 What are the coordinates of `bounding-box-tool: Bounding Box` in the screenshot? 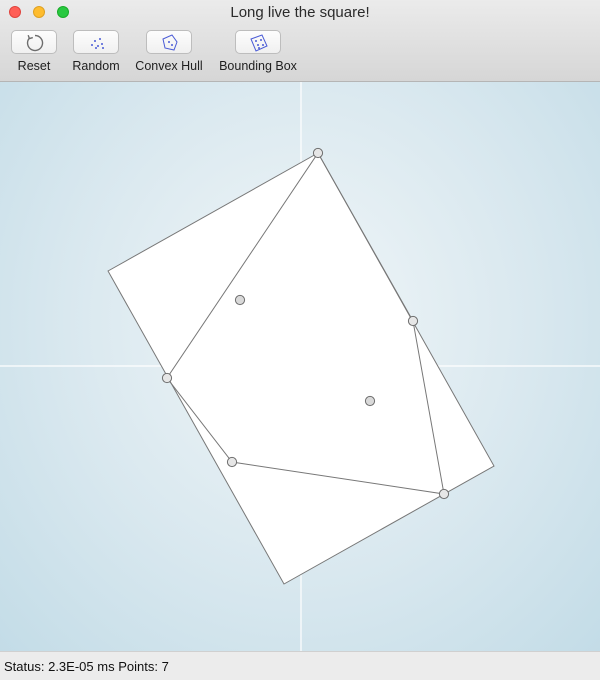 It's located at (258, 51).